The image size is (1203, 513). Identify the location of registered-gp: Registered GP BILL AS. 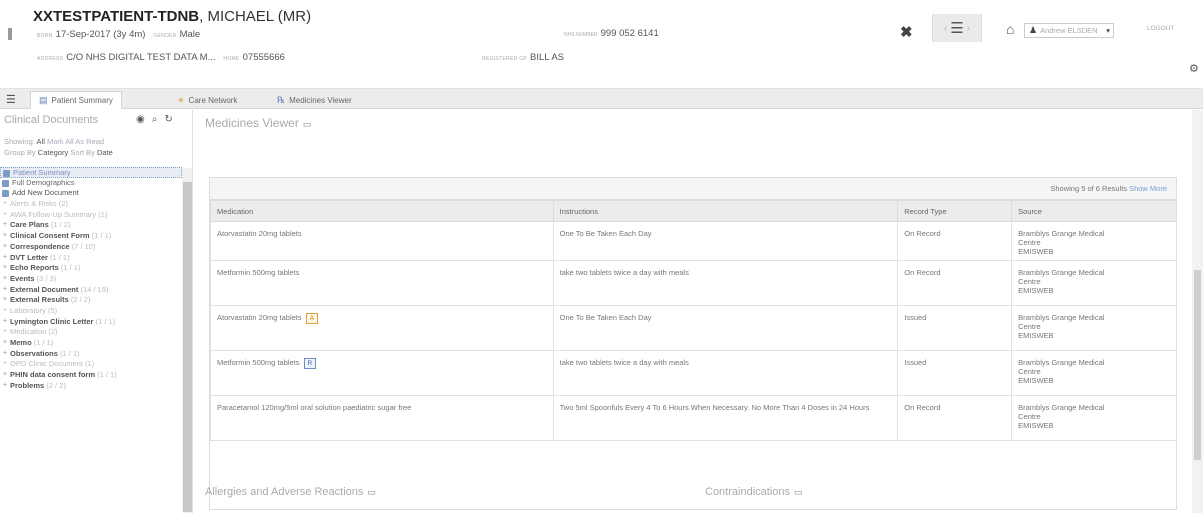
(523, 57).